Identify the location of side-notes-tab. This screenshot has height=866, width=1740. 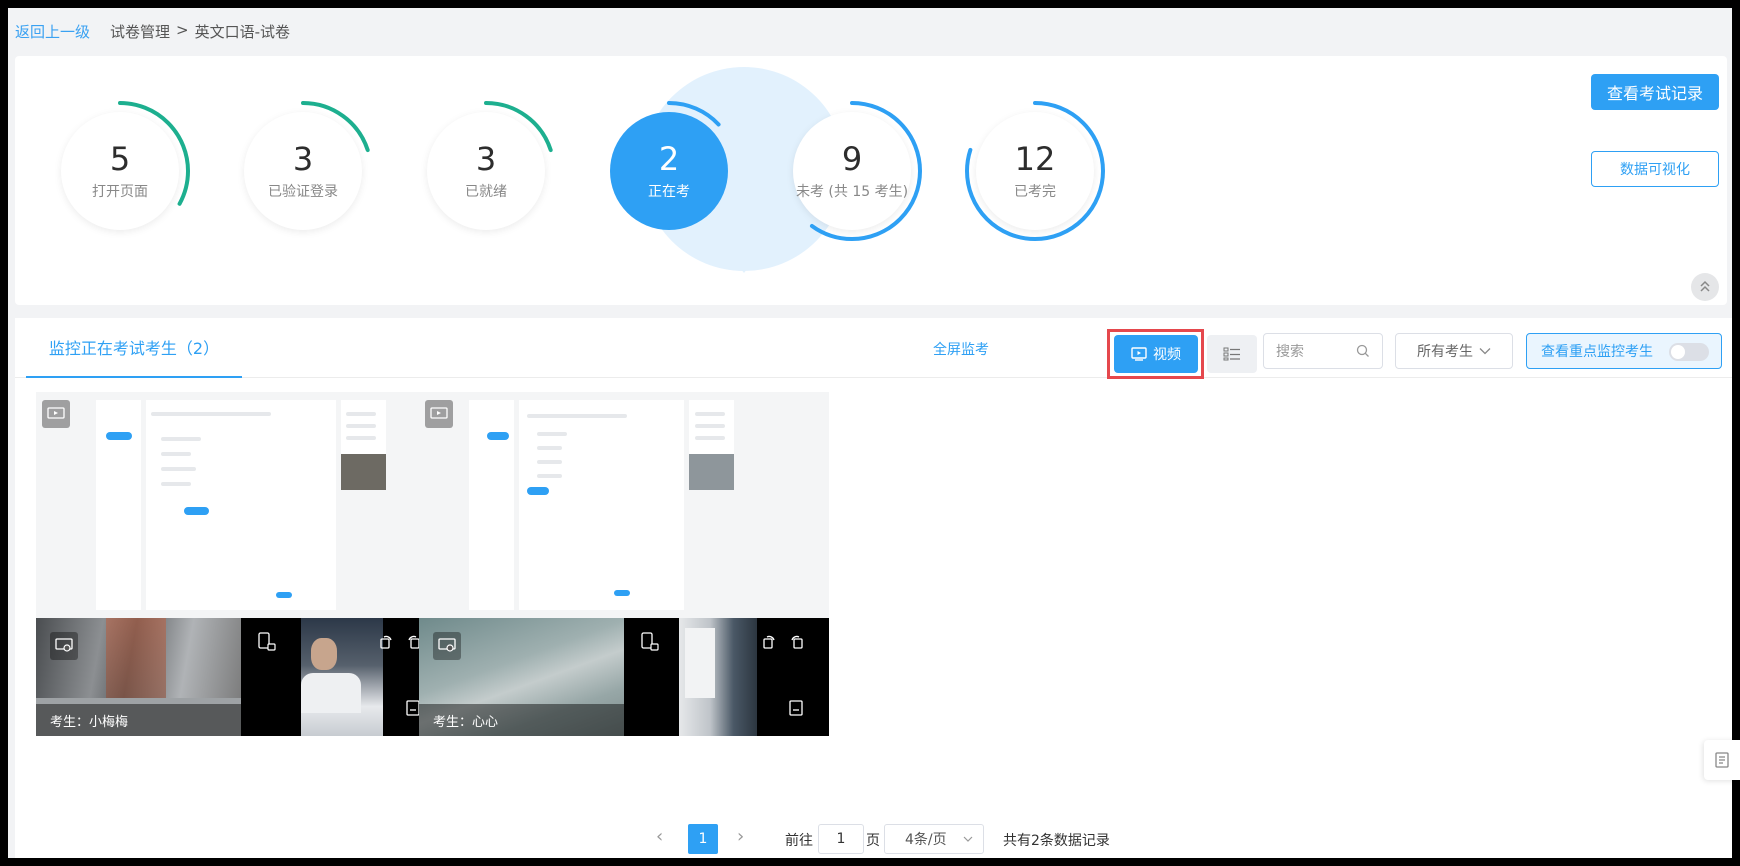
(1722, 760).